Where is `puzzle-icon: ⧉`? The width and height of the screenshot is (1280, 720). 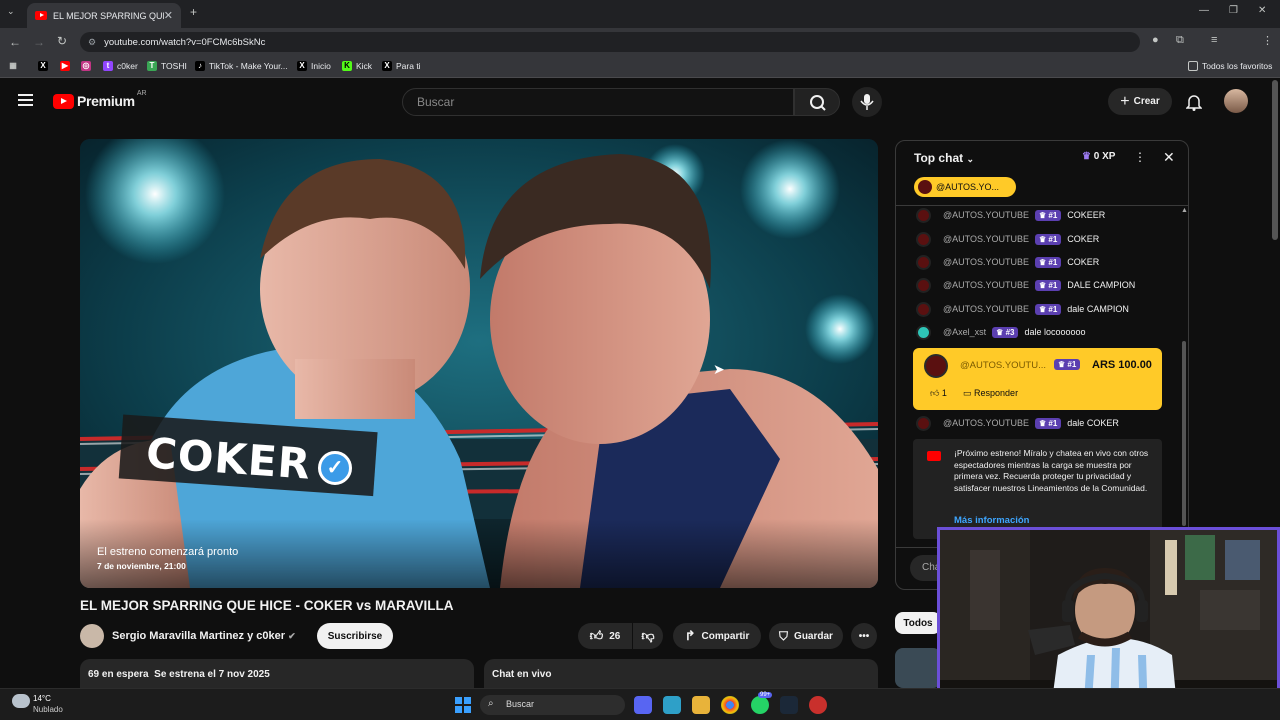 puzzle-icon: ⧉ is located at coordinates (1180, 40).